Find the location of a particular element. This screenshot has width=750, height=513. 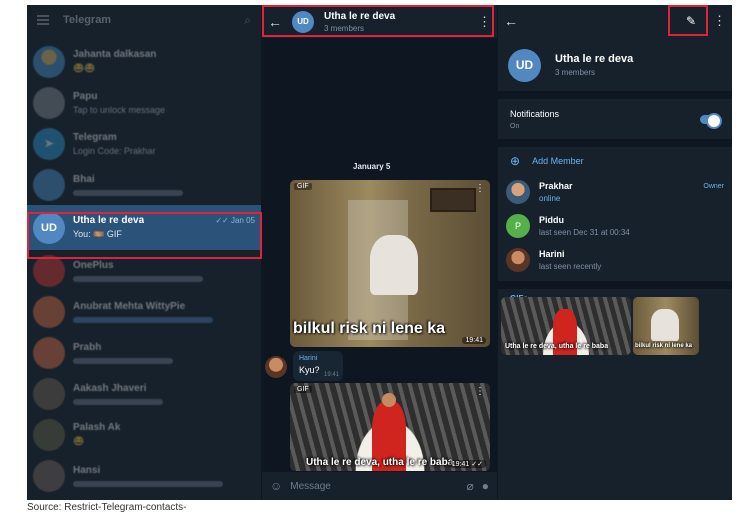

message-time: 19:41 ✓✓ is located at coordinates (467, 464).